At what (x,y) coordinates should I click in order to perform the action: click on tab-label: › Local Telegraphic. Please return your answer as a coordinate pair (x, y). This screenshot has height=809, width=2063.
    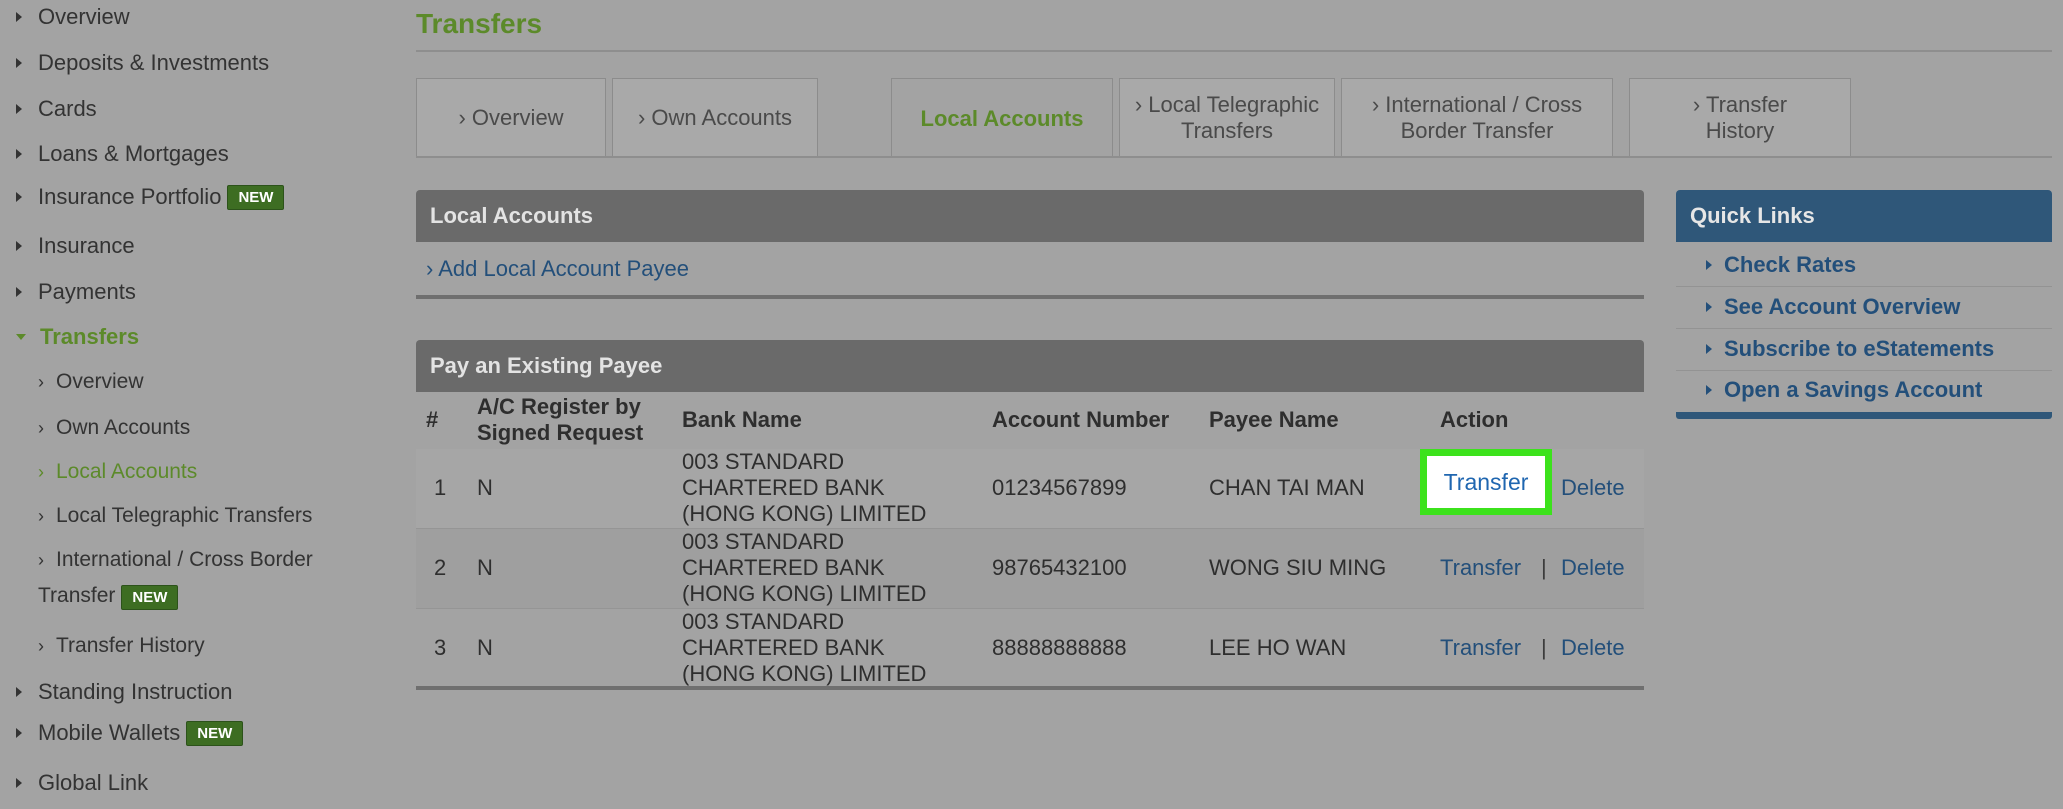
    Looking at the image, I should click on (1227, 104).